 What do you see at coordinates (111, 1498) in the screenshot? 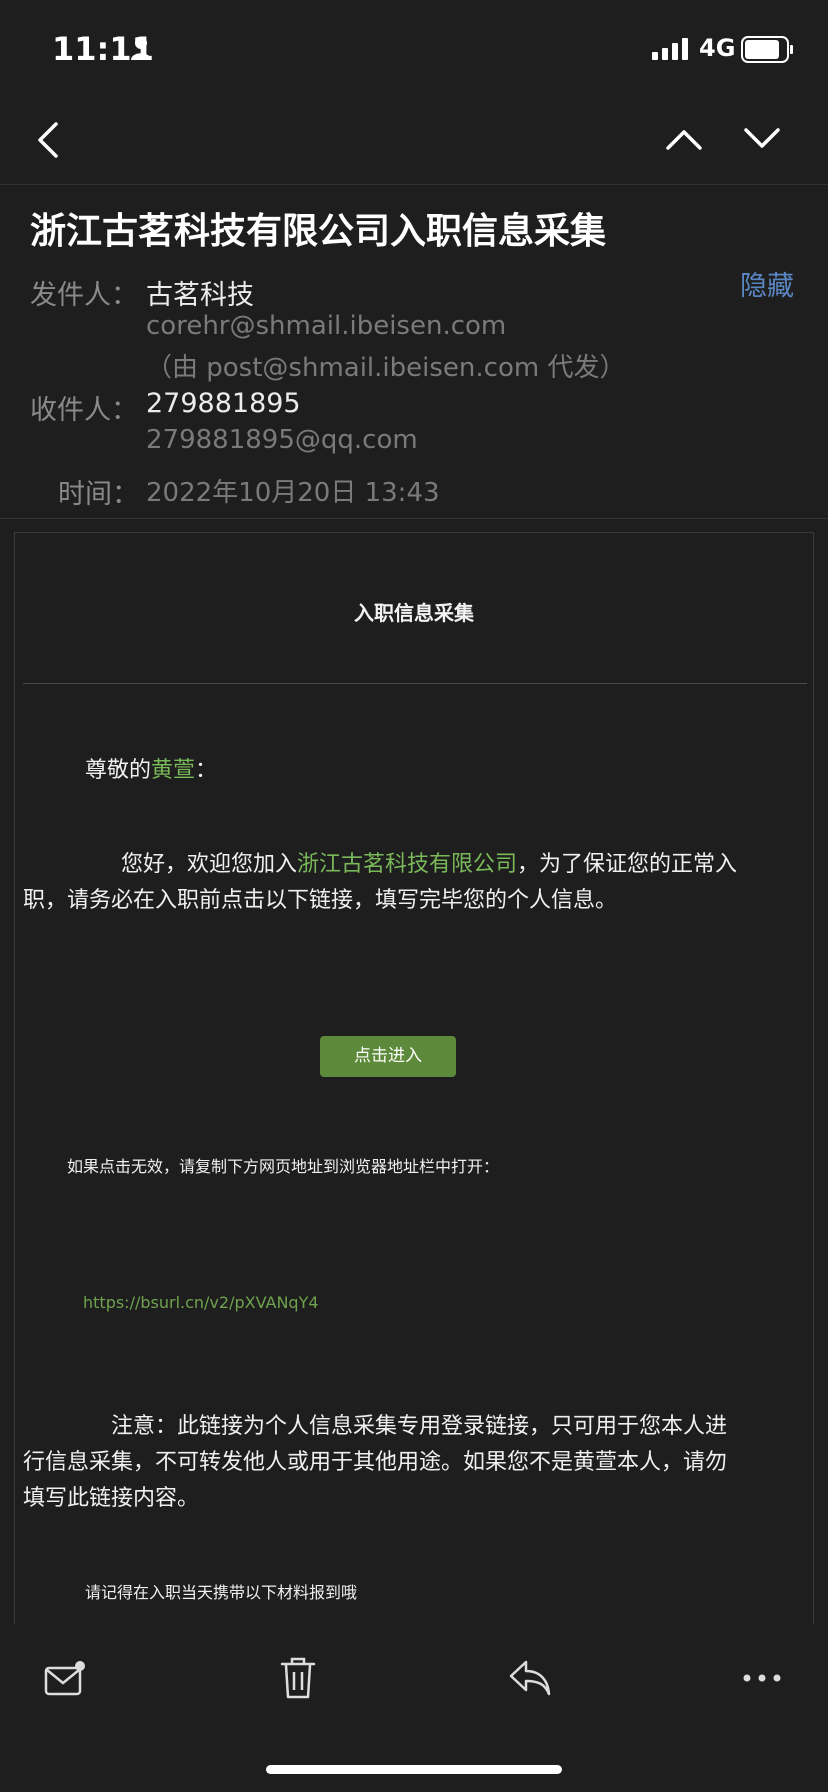
I see `notice-line-3: 填写此链接内容。` at bounding box center [111, 1498].